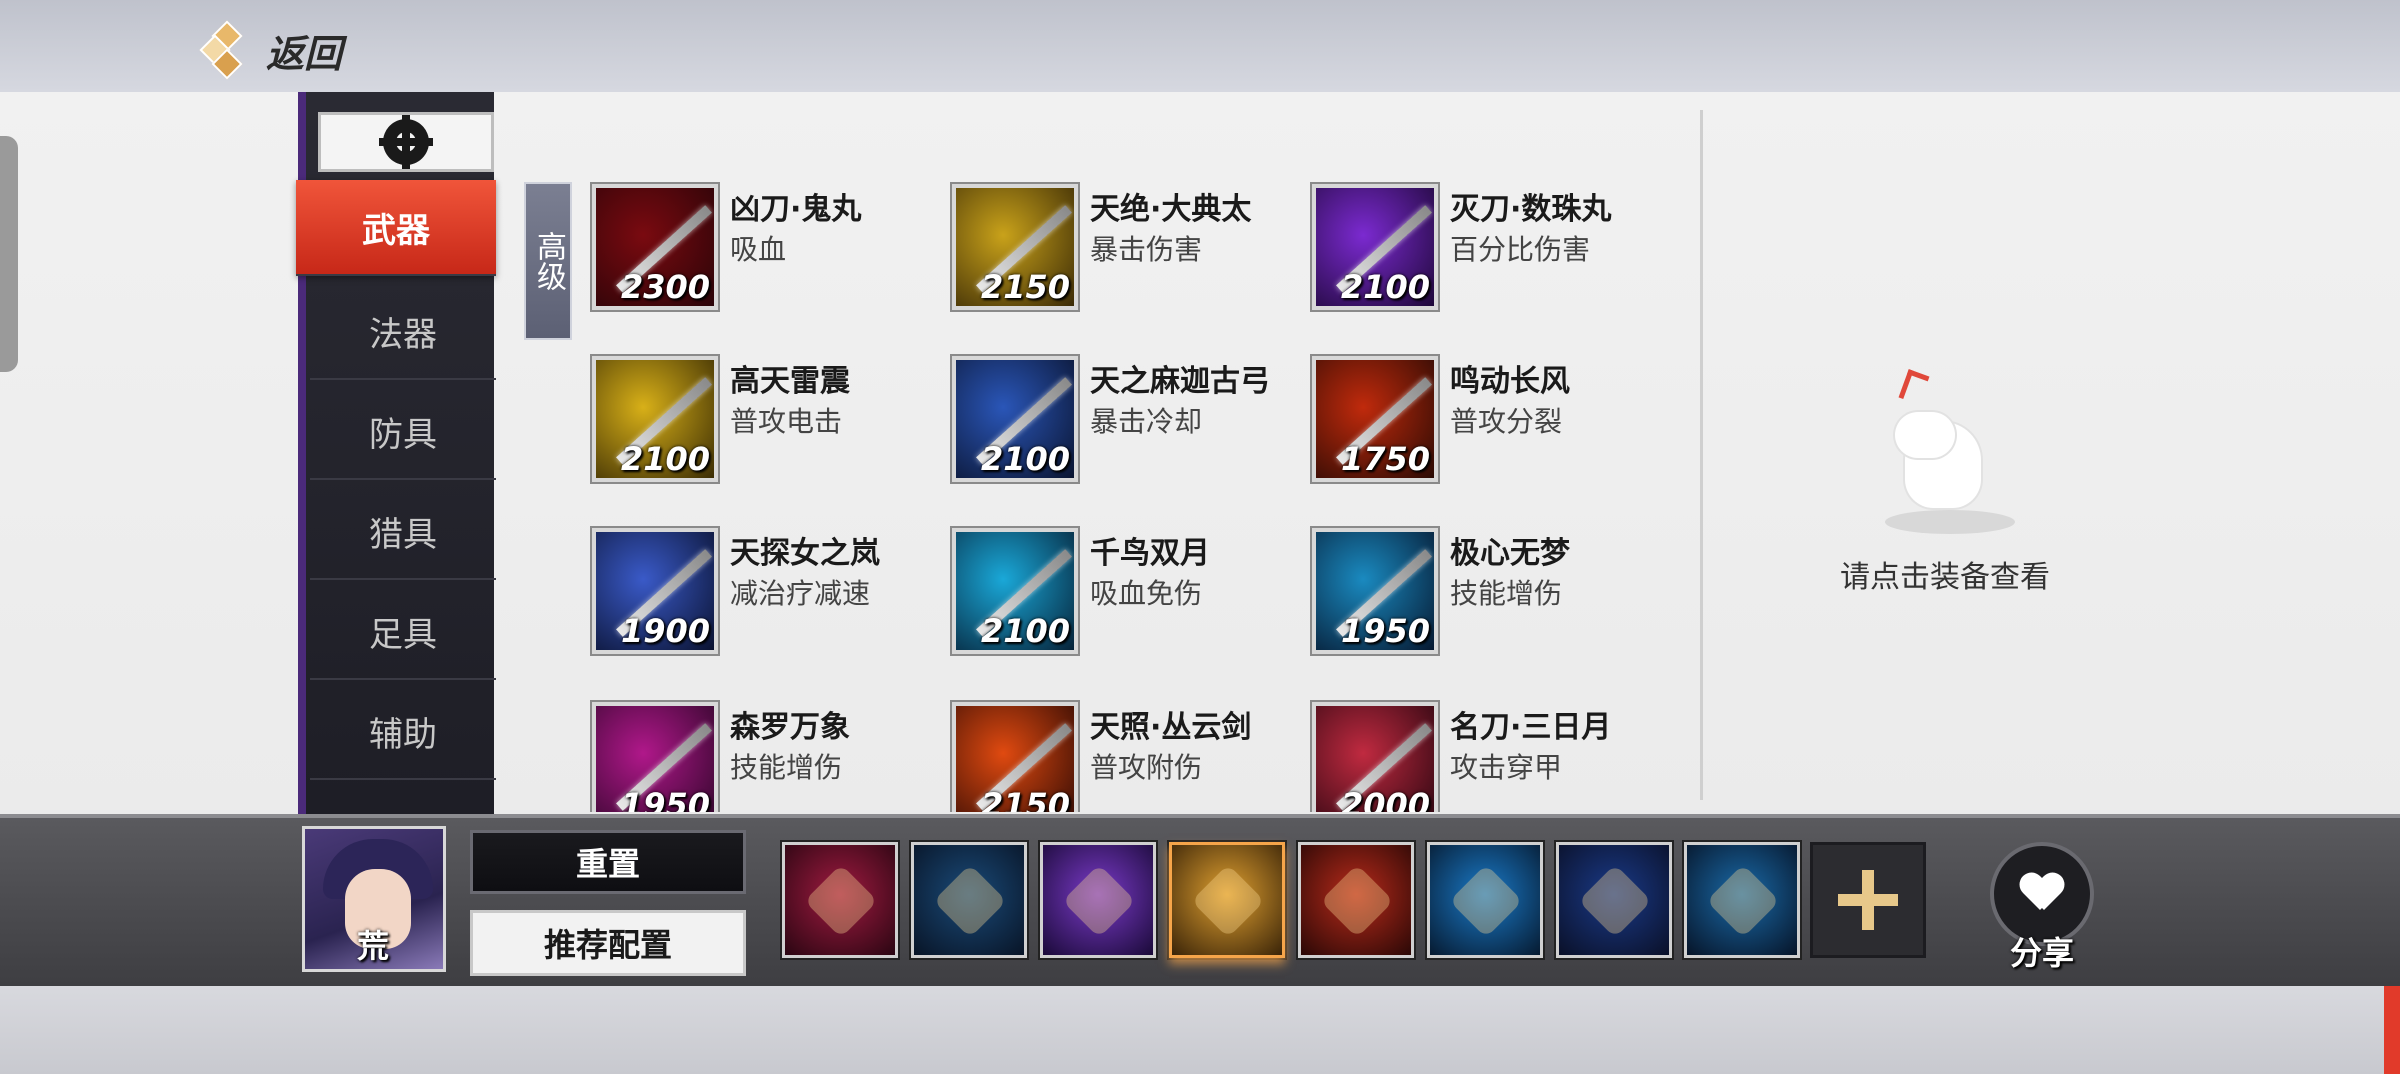 The height and width of the screenshot is (1074, 2400). What do you see at coordinates (758, 249) in the screenshot?
I see `item-effect: 吸血` at bounding box center [758, 249].